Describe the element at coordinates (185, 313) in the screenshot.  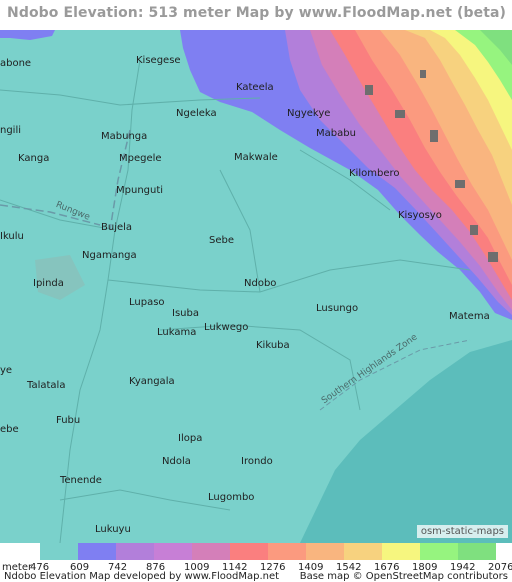
I see `place-label: Isuba` at that location.